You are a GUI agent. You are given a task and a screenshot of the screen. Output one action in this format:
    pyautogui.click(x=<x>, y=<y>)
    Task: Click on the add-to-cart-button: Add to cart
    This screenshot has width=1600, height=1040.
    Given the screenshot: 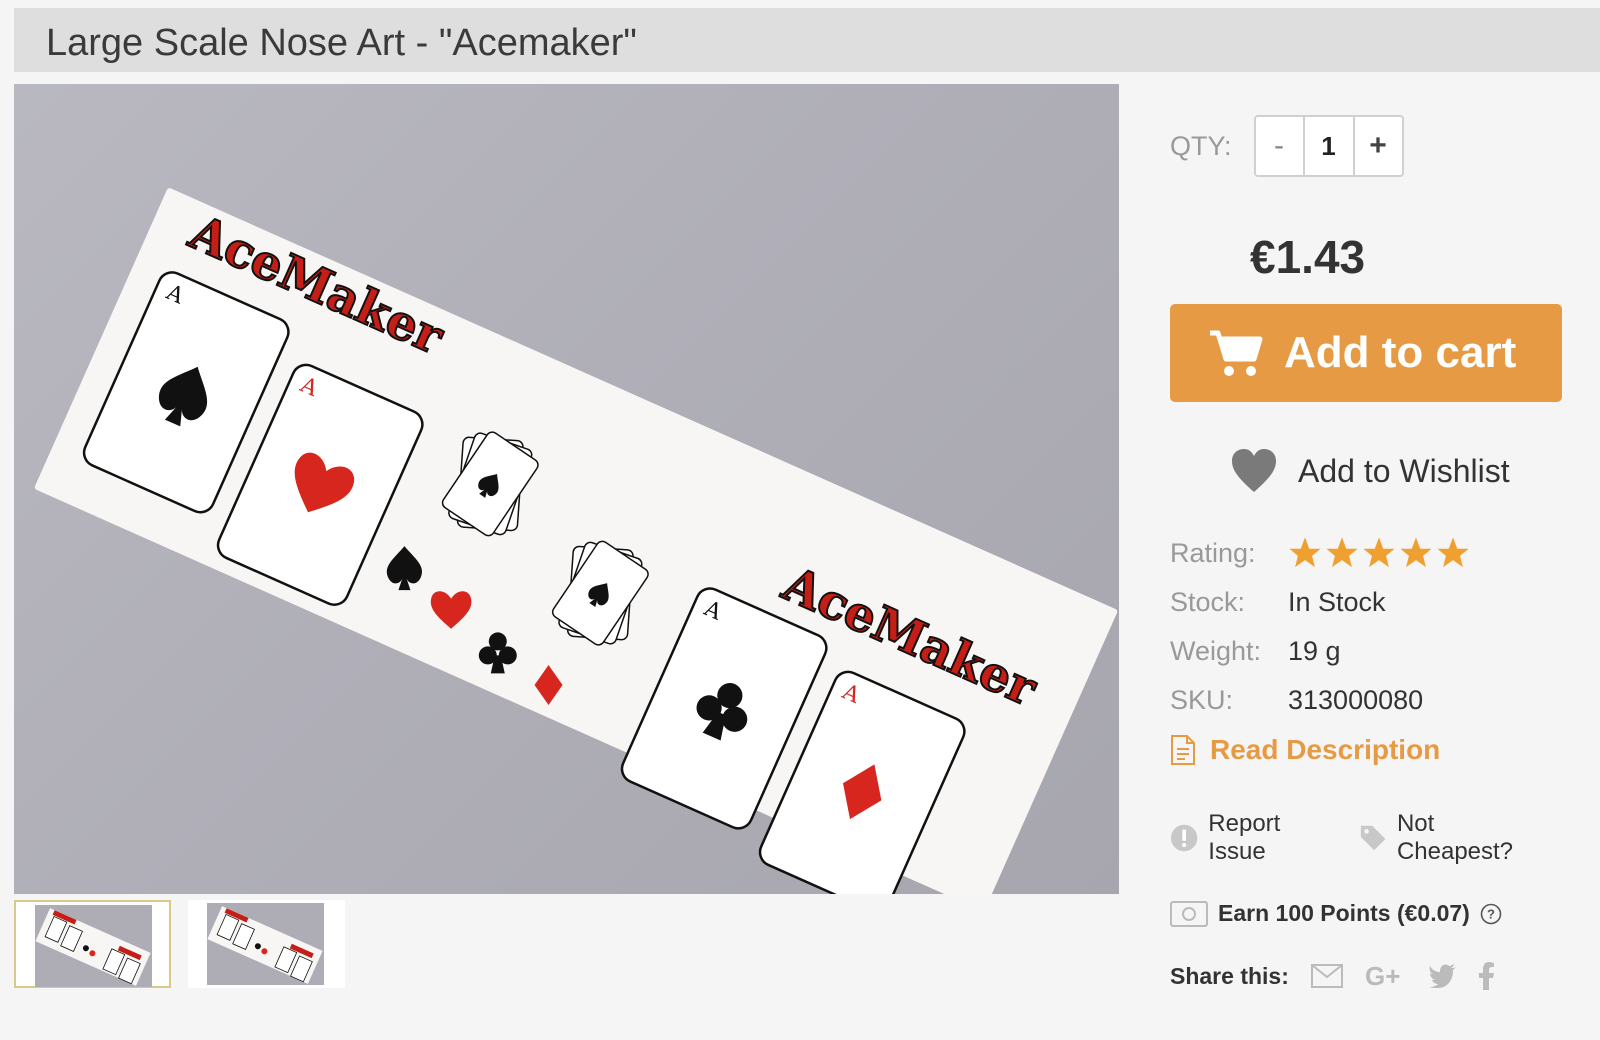 What is the action you would take?
    pyautogui.click(x=1366, y=353)
    